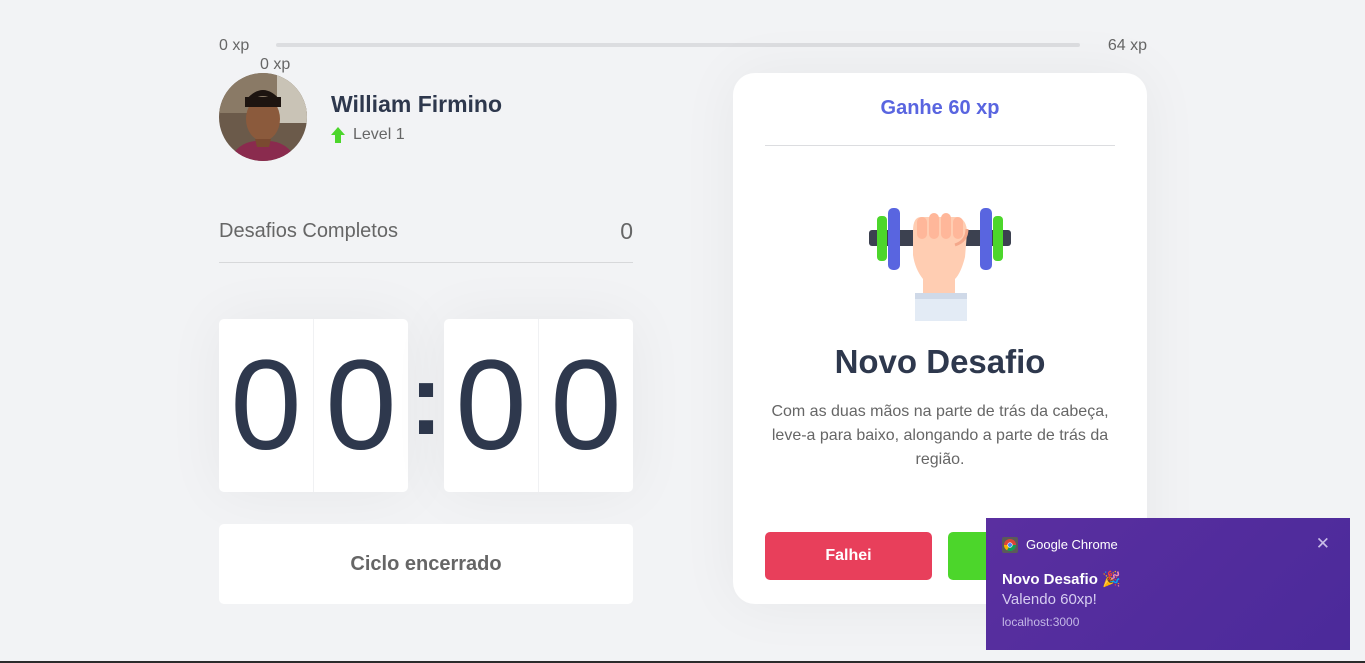  What do you see at coordinates (338, 134) in the screenshot?
I see `level-up-arrow-icon` at bounding box center [338, 134].